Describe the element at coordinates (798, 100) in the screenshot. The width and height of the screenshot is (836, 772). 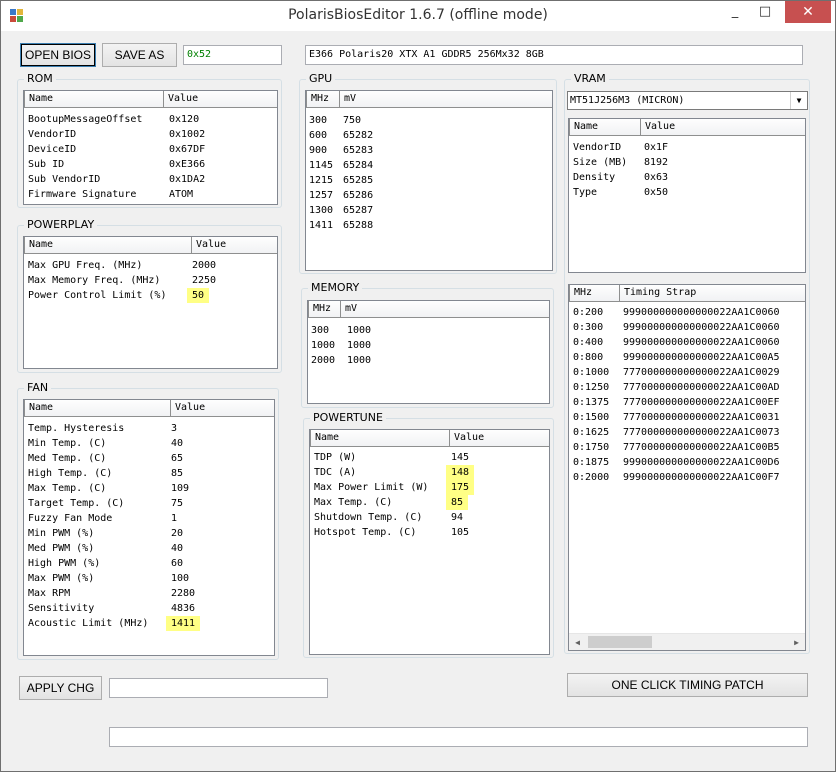
I see `chevron-down-icon: ▼` at that location.